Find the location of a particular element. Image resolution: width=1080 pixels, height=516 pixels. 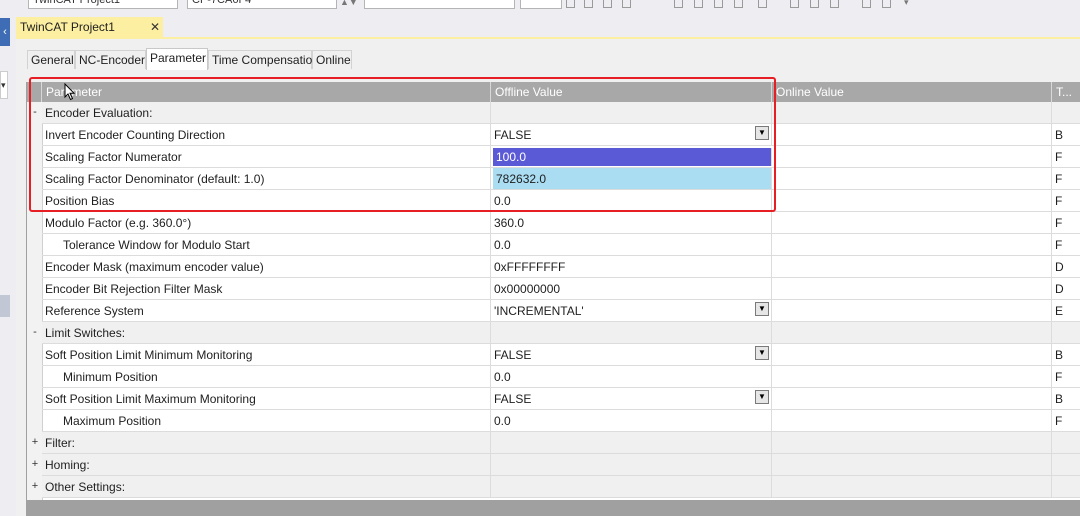

offline-value: 360.0 is located at coordinates (631, 222).